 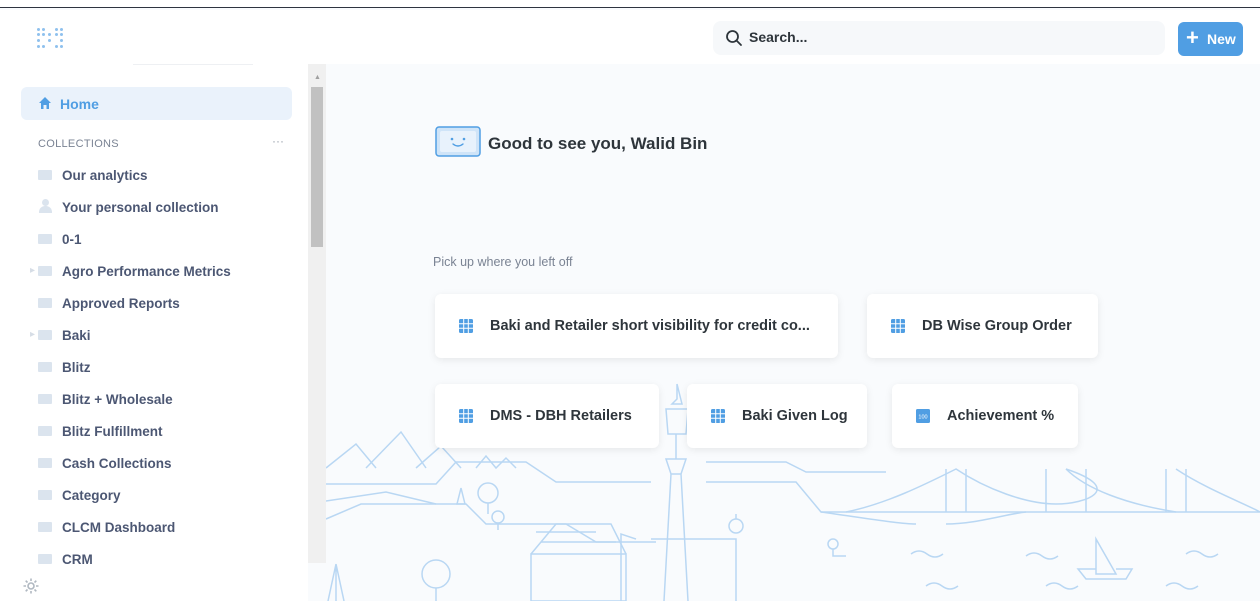 I want to click on sidebar-collection-item: ▸ Baki, so click(x=164, y=337).